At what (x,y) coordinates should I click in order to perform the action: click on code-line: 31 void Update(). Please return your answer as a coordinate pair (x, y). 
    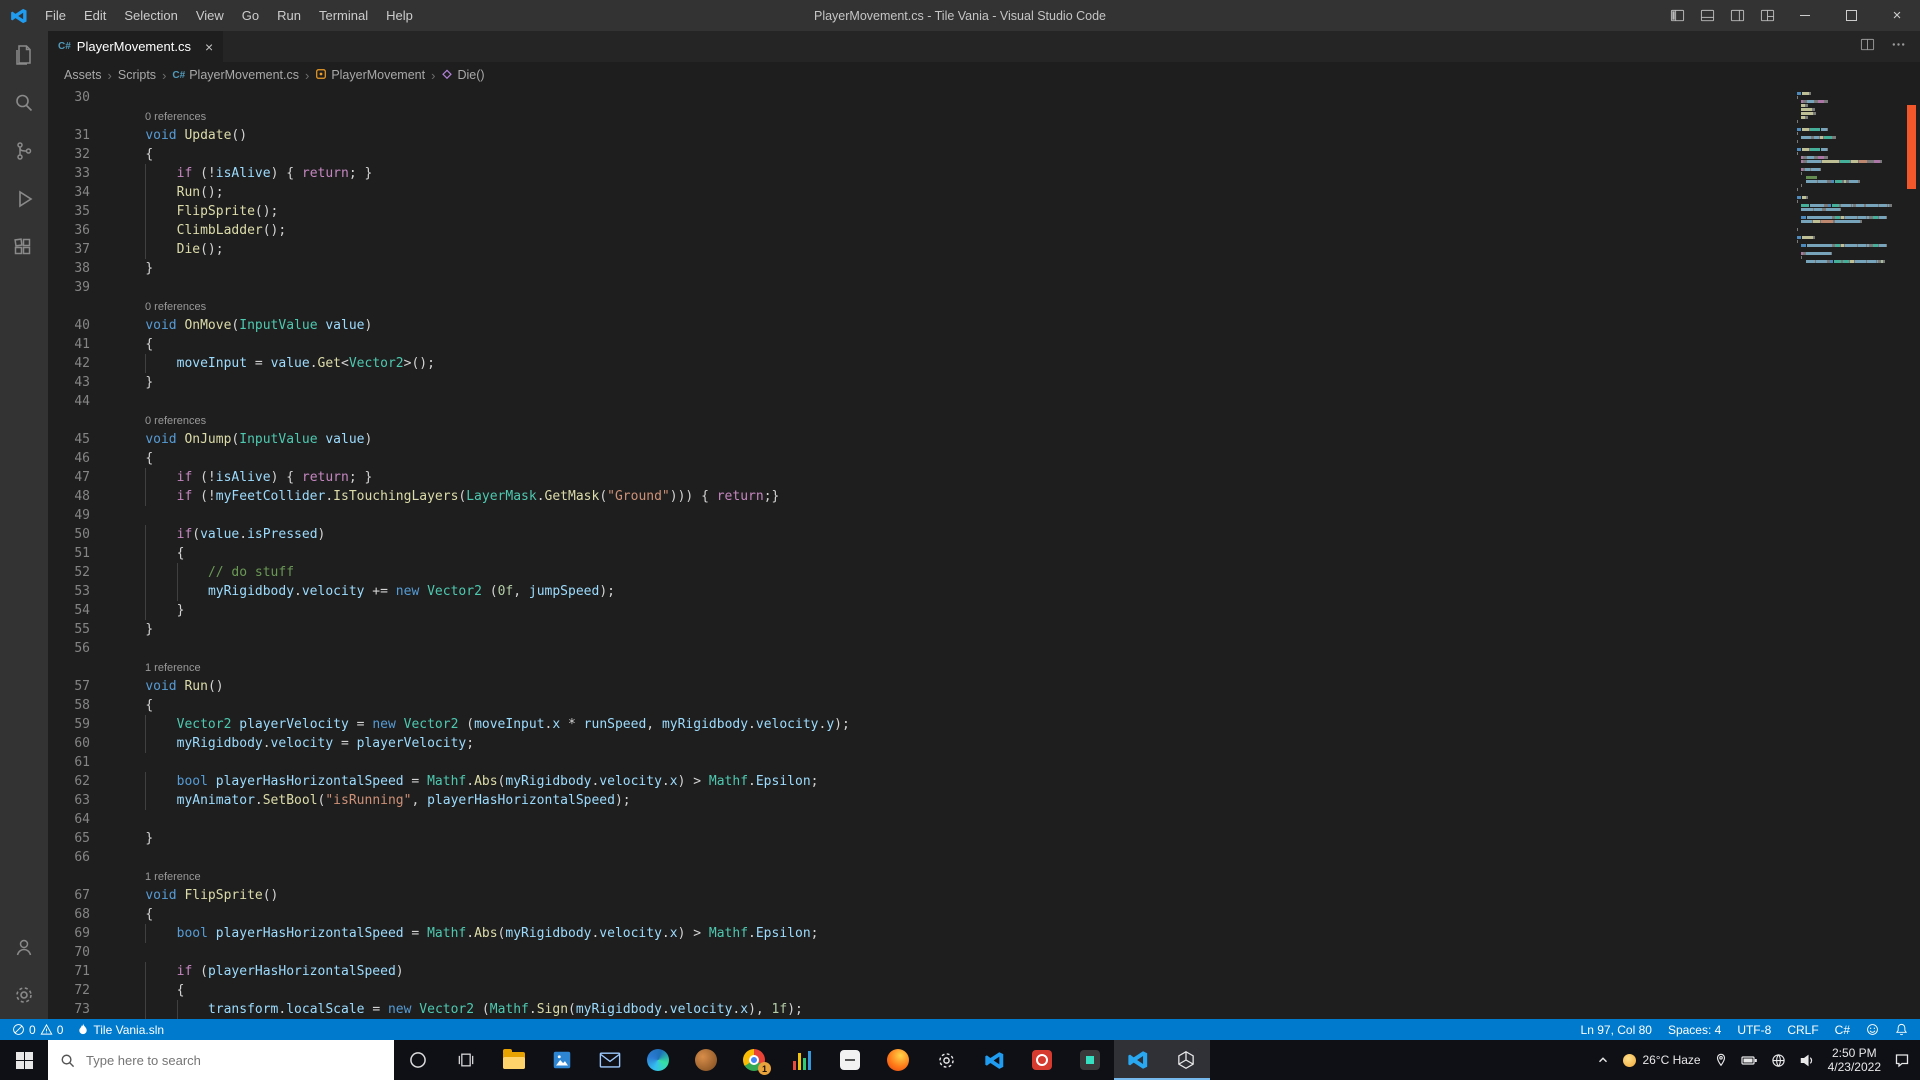
    Looking at the image, I should click on (919, 135).